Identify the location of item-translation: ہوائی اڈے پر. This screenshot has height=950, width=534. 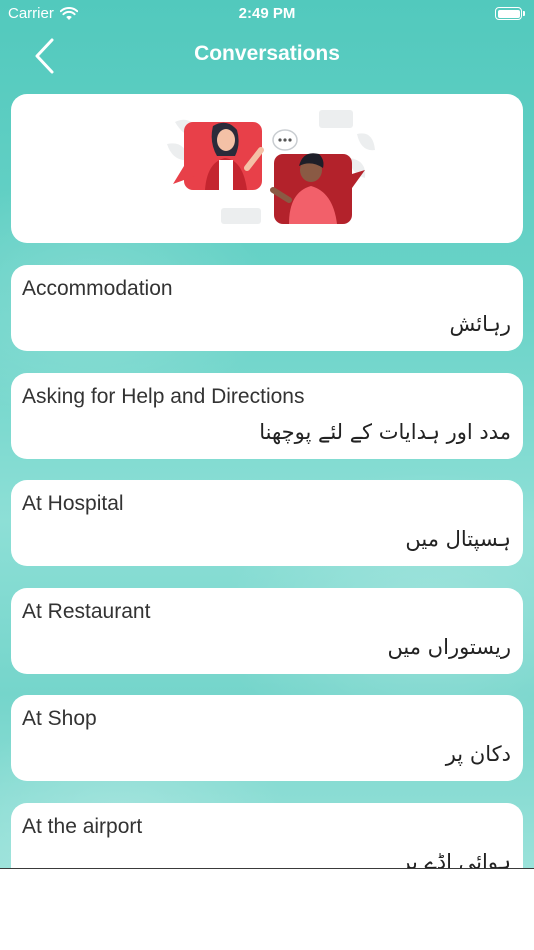
(455, 859).